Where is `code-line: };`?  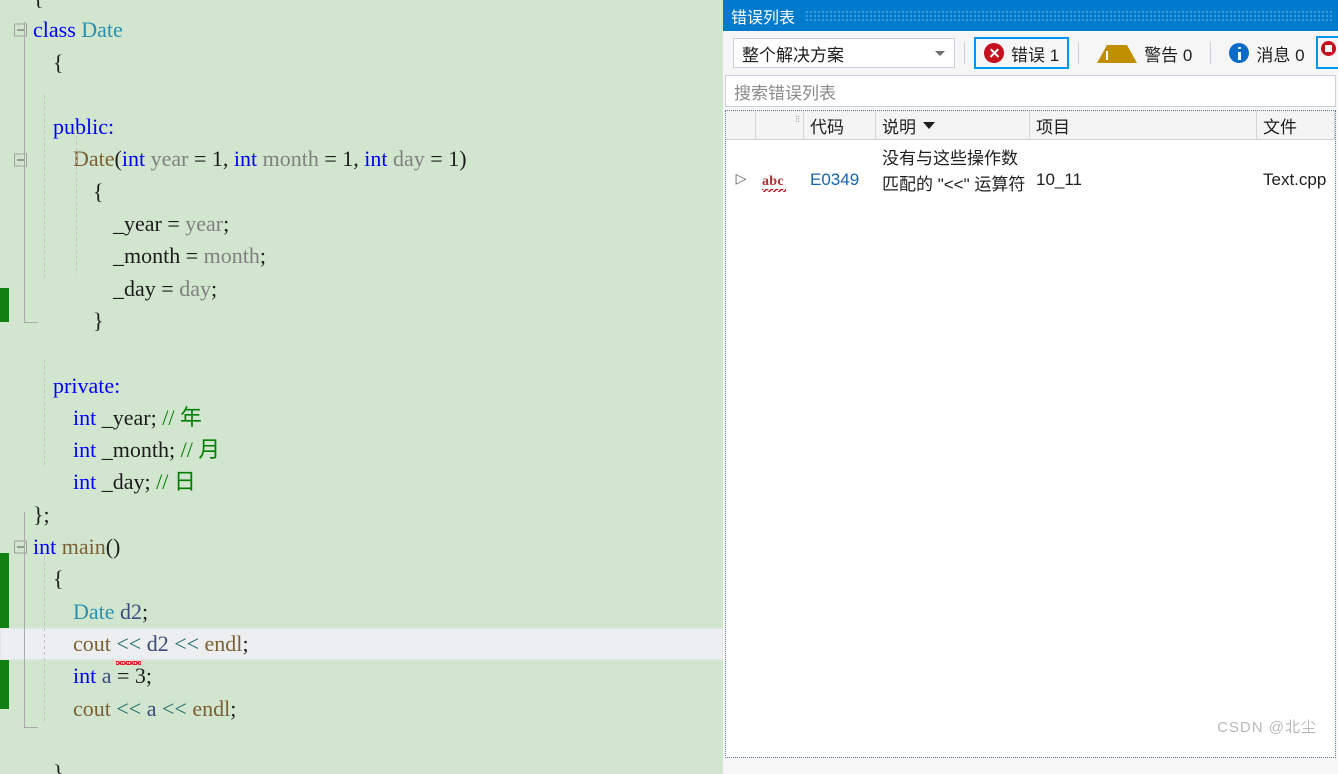
code-line: }; is located at coordinates (361, 515).